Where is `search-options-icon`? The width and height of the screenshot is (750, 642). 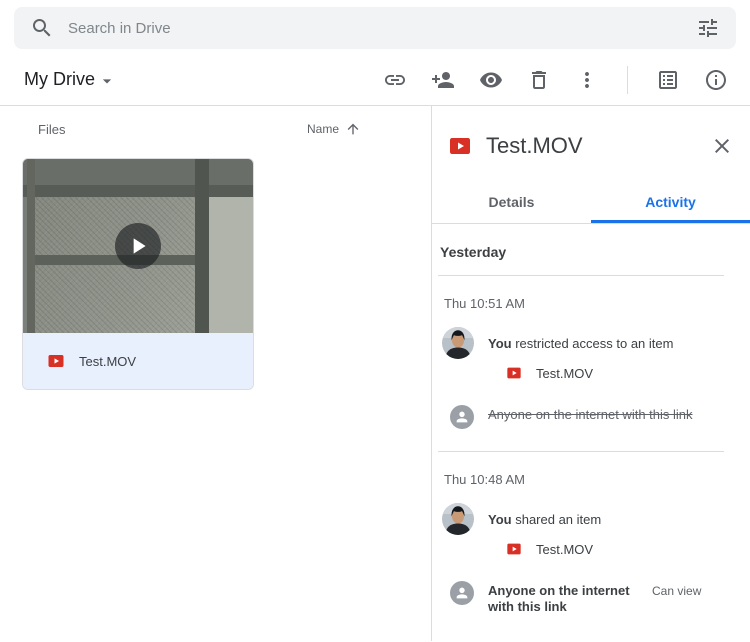 search-options-icon is located at coordinates (708, 28).